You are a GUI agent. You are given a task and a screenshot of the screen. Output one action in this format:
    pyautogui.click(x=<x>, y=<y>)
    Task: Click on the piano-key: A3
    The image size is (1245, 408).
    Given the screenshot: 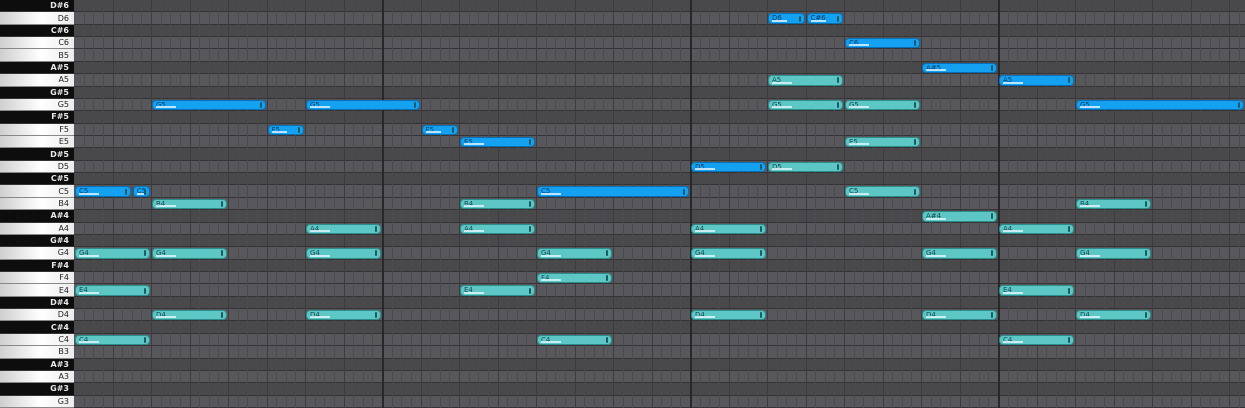 What is the action you would take?
    pyautogui.click(x=37, y=377)
    